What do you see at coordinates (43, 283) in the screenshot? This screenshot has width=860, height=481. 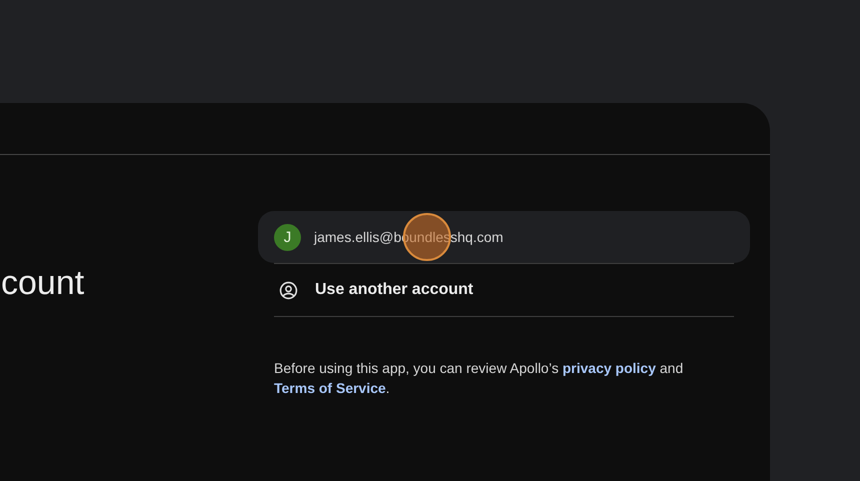 I see `page-heading: count` at bounding box center [43, 283].